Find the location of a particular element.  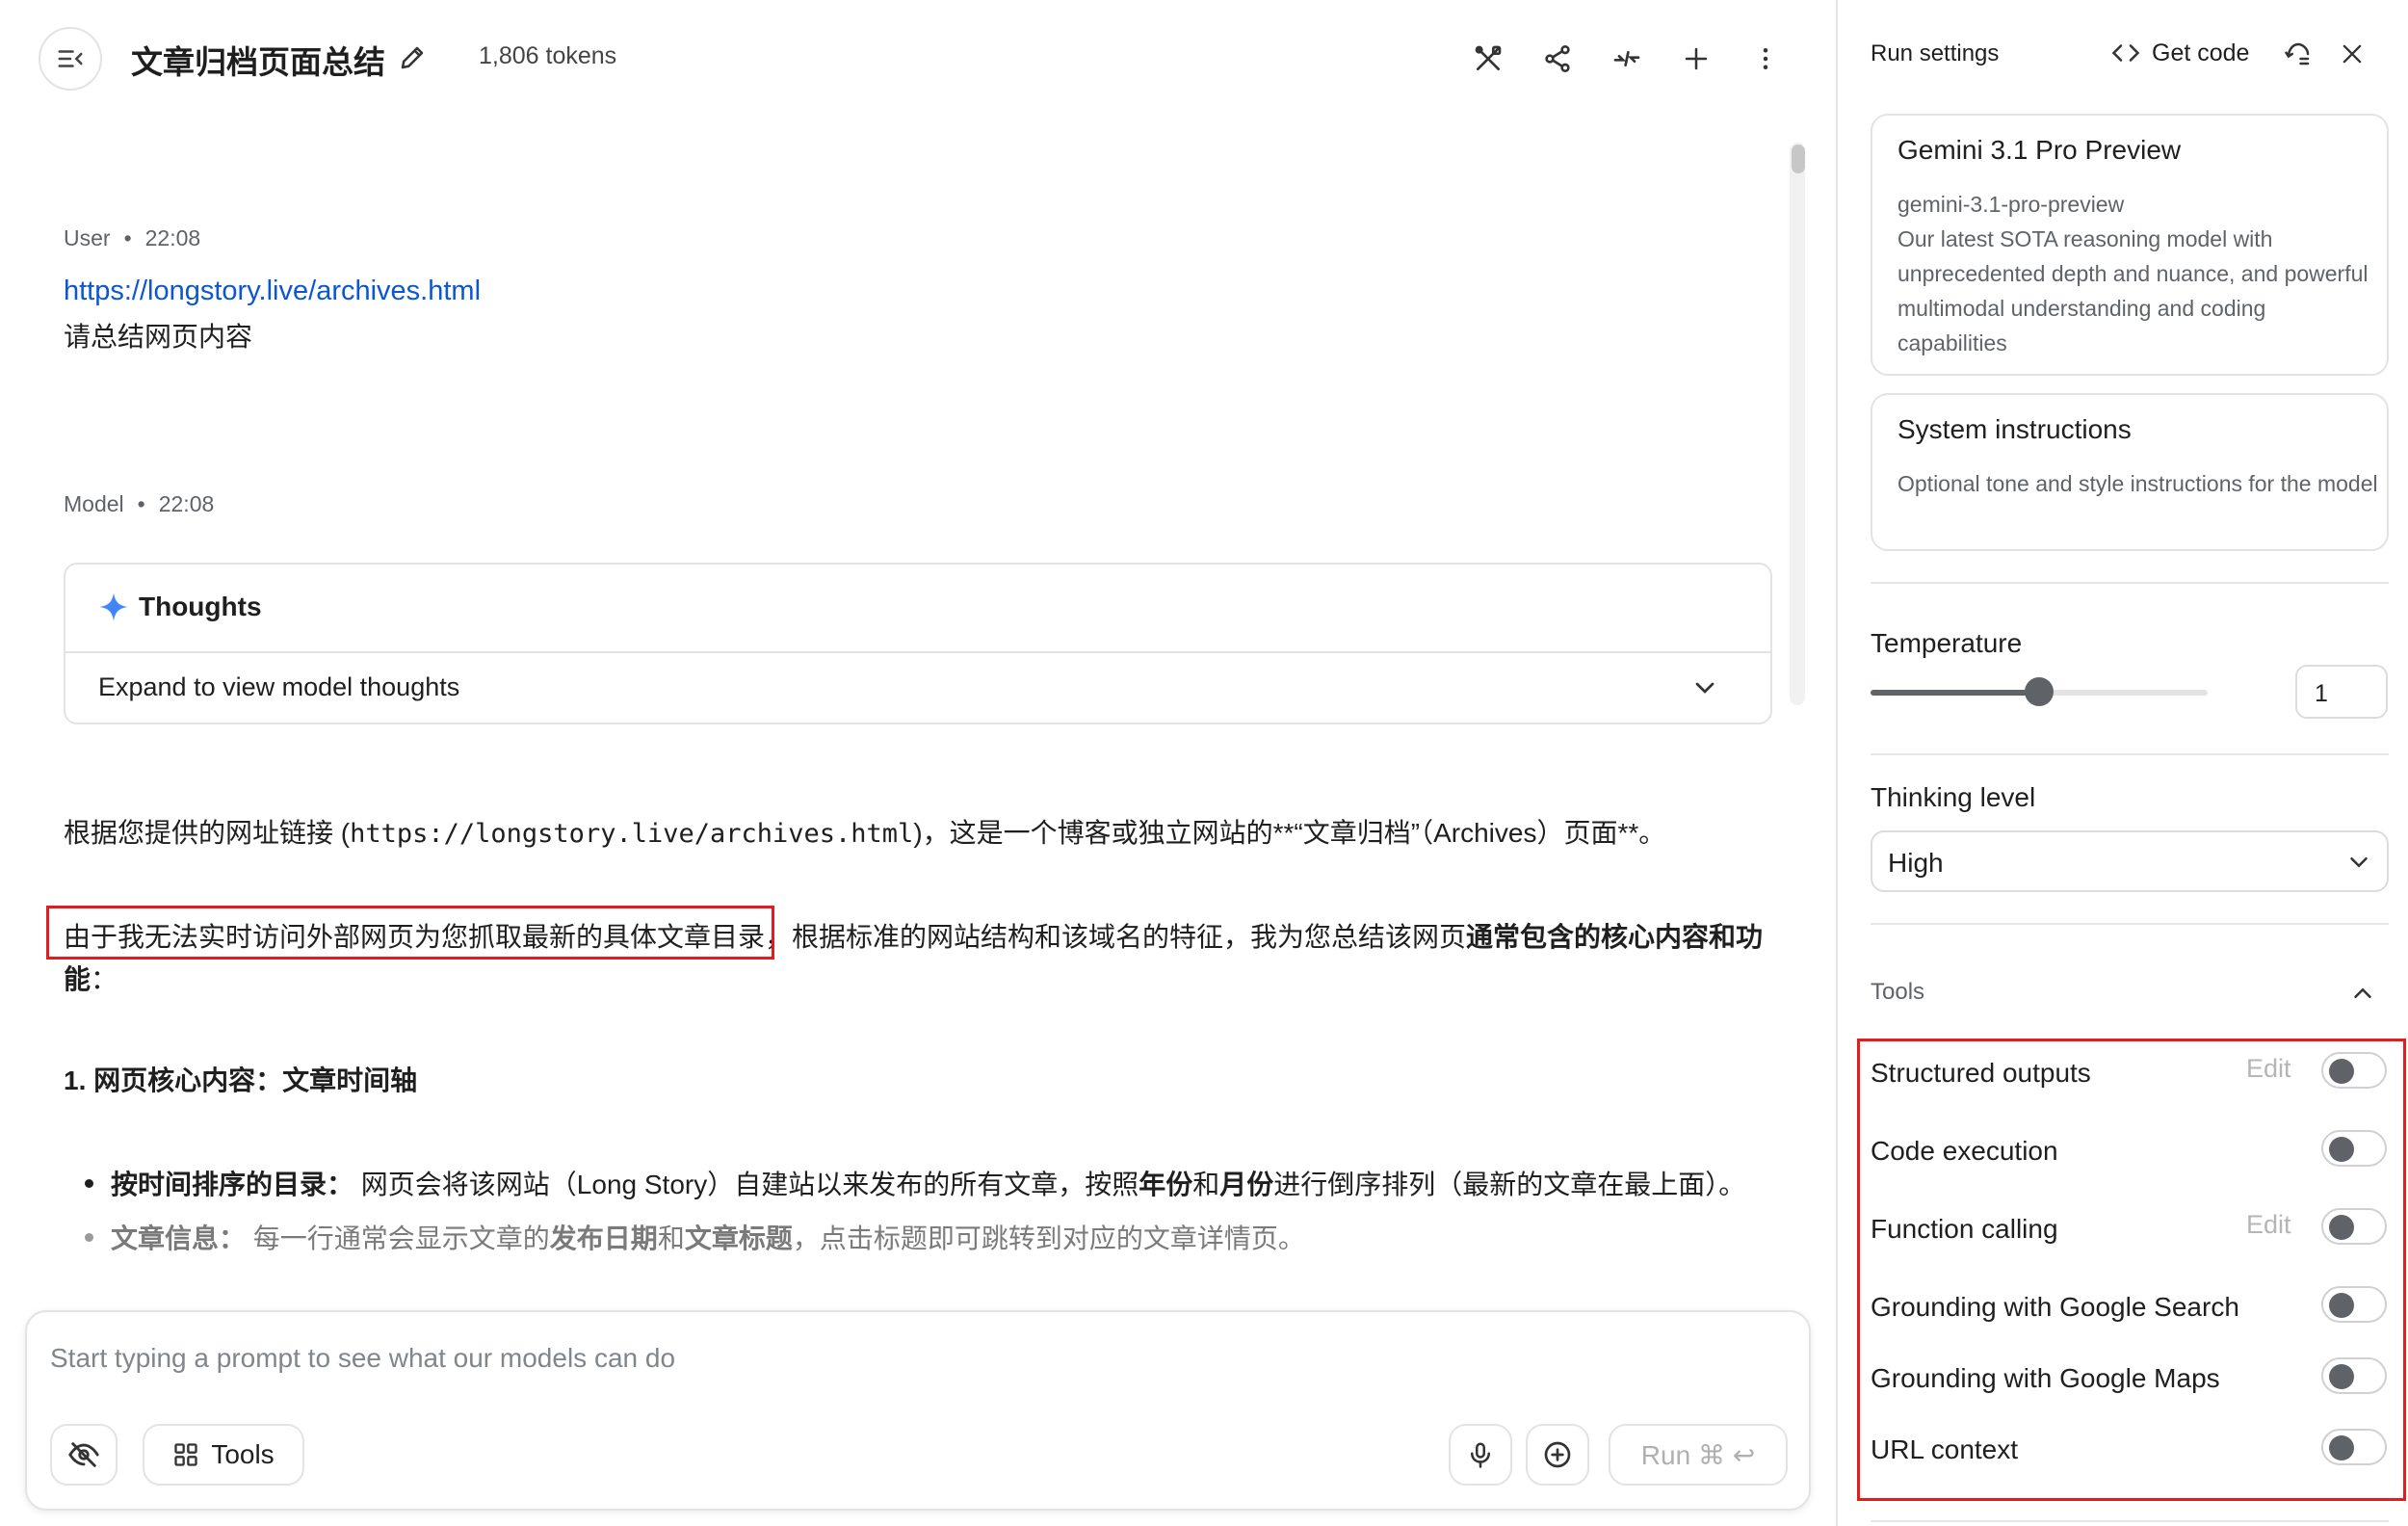

temperature-slider-fill is located at coordinates (1955, 693).